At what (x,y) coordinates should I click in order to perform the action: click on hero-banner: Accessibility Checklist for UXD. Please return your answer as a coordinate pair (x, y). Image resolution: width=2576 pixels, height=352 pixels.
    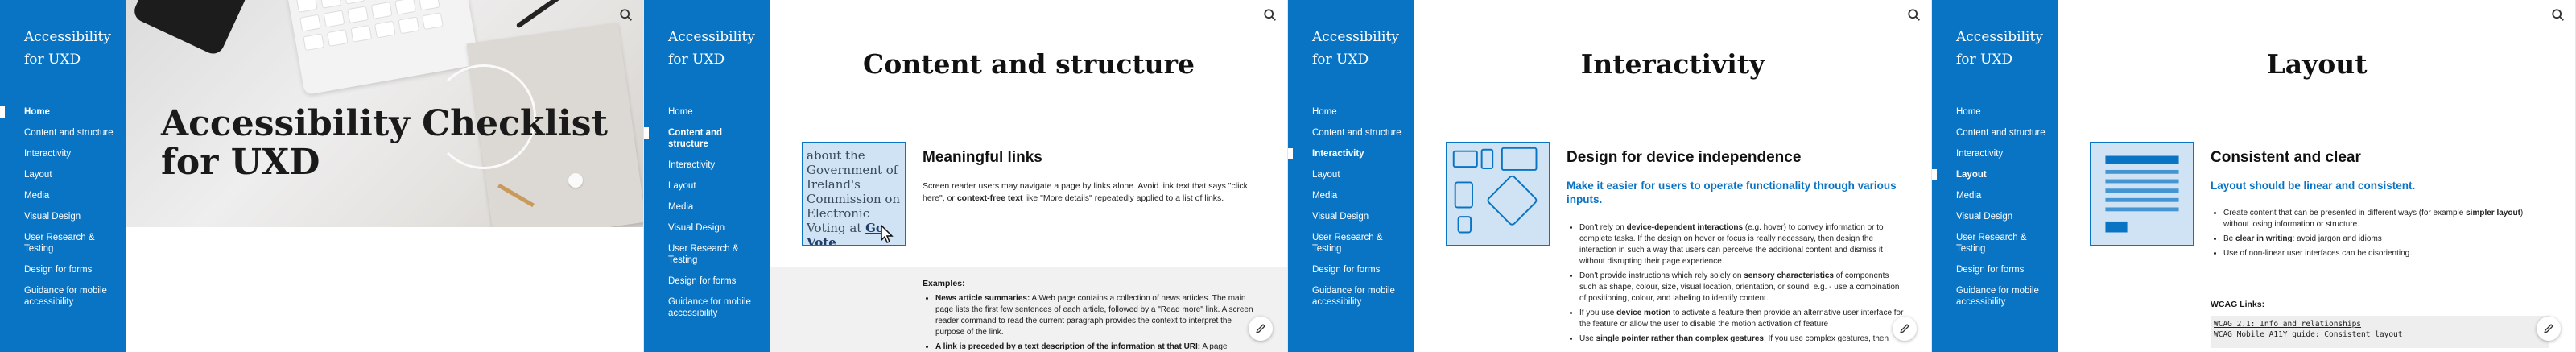
    Looking at the image, I should click on (384, 113).